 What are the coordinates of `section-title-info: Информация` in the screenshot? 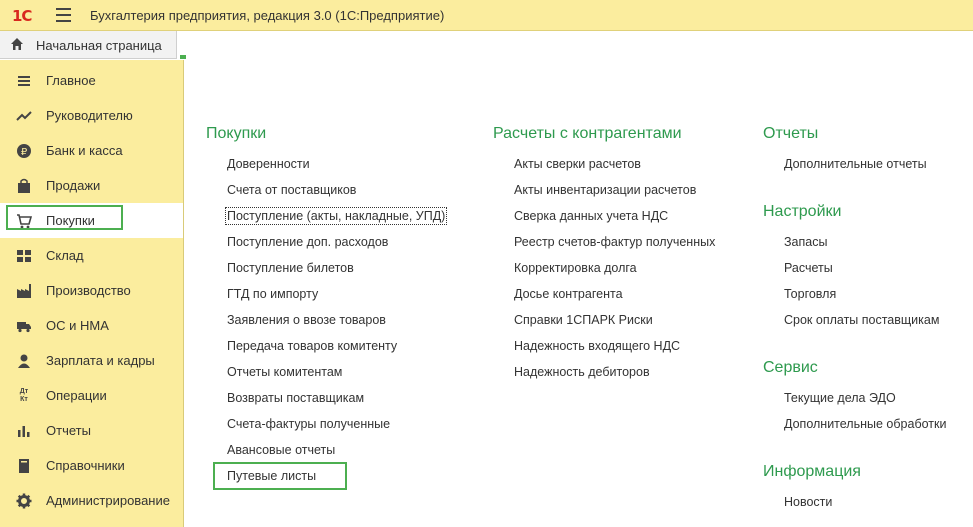 It's located at (812, 471).